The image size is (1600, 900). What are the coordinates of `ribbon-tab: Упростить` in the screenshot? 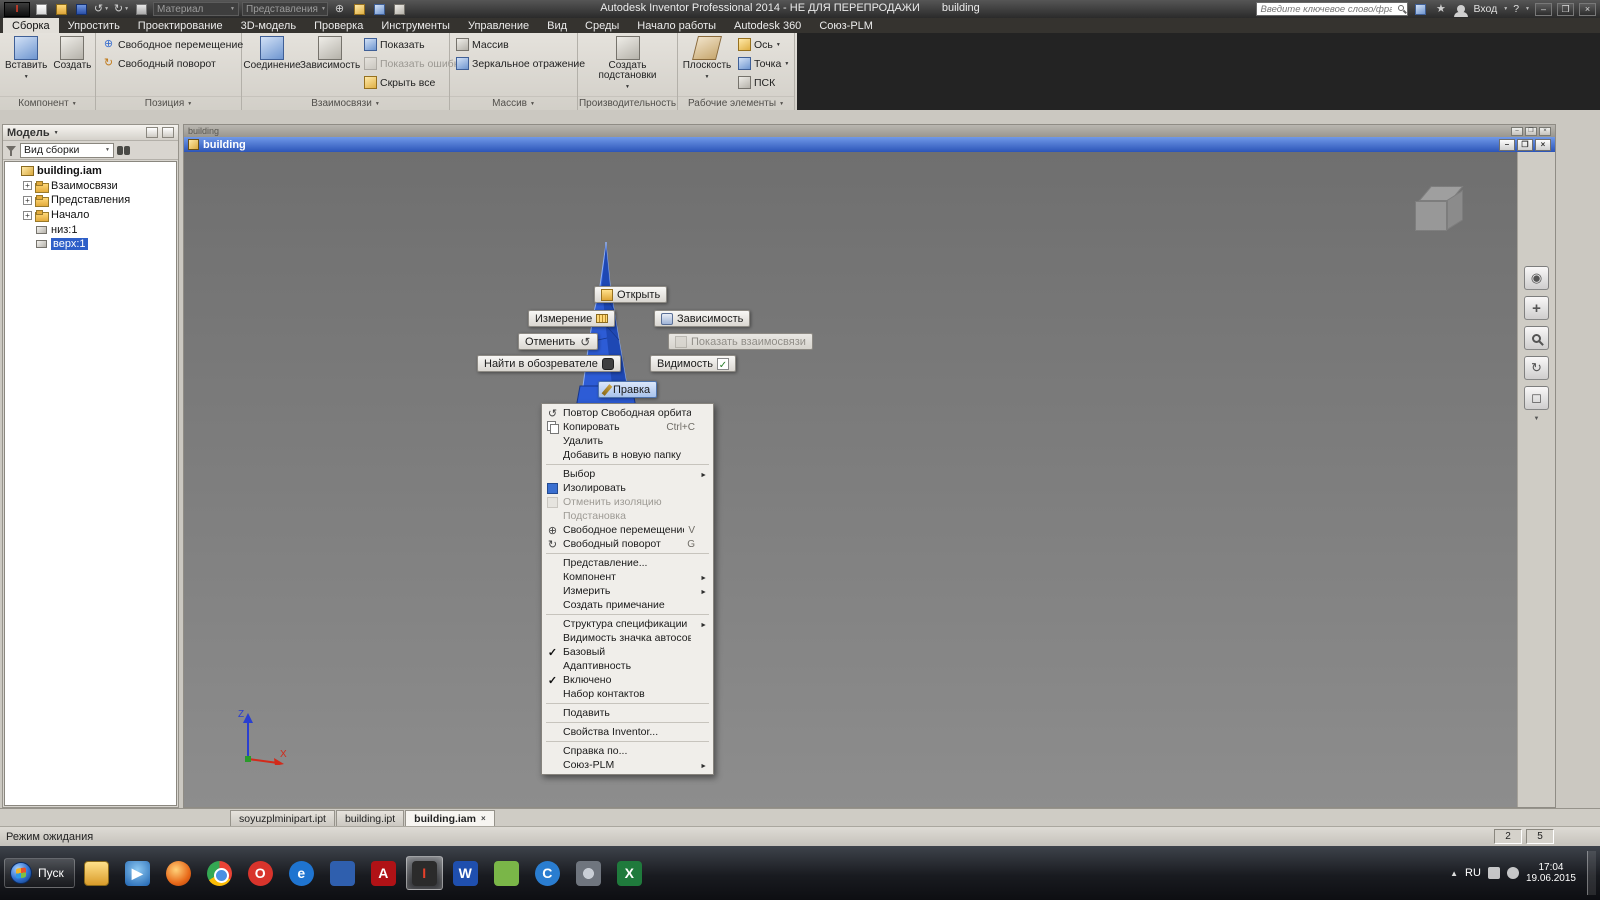 It's located at (94, 25).